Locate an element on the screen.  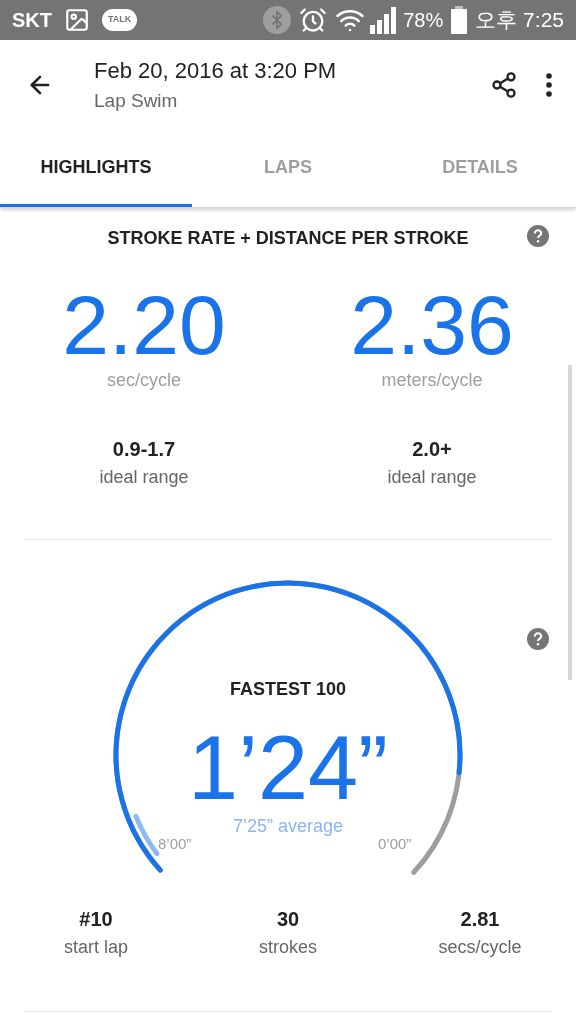
stat-label: strokes is located at coordinates (288, 947).